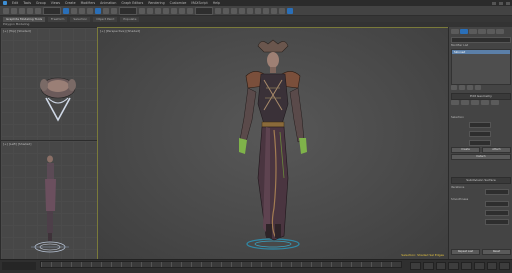  Describe the element at coordinates (15, 3) in the screenshot. I see `menu-item-edit: Edit` at that location.